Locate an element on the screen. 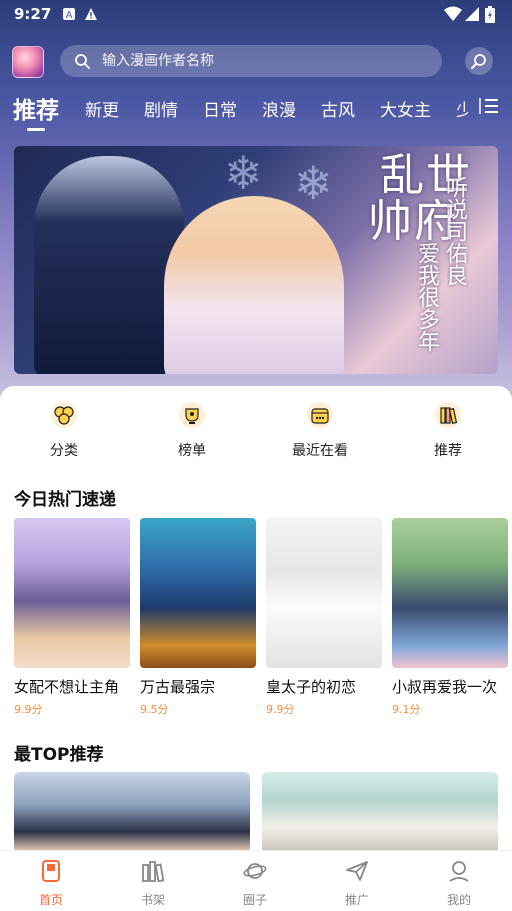  category-tabs: 推荐 新更 剧情 日常 浪漫 古风 大女主 少 is located at coordinates (256, 110).